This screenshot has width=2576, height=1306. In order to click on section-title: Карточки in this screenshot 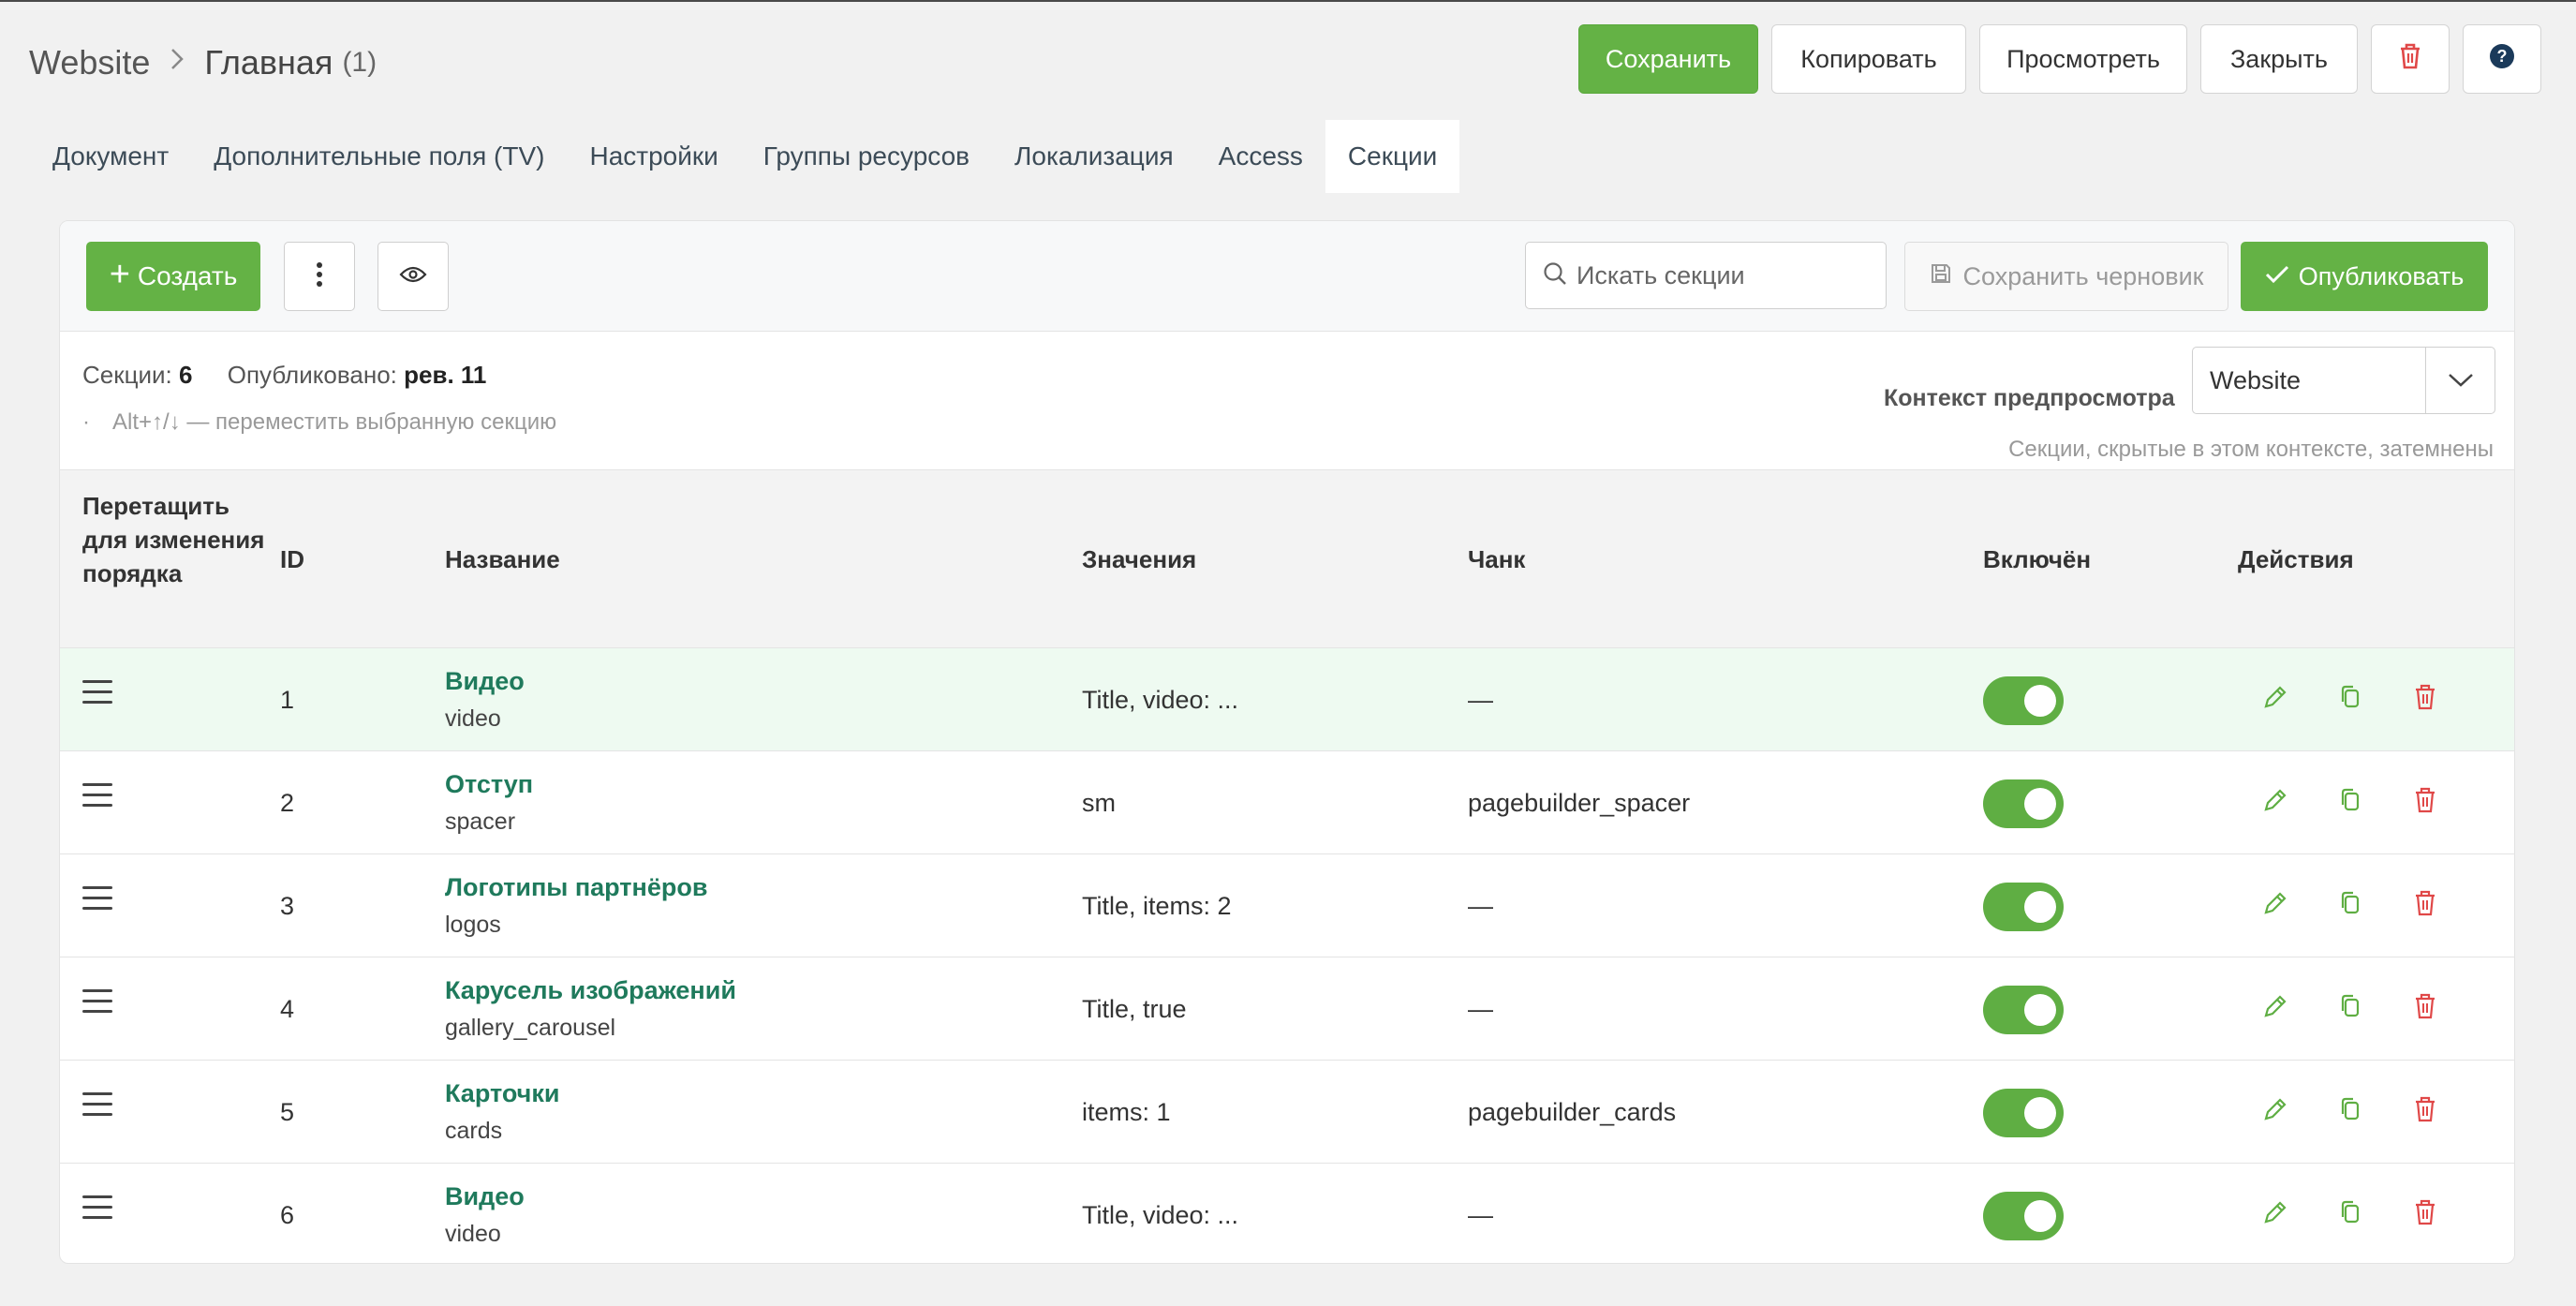, I will do `click(502, 1093)`.